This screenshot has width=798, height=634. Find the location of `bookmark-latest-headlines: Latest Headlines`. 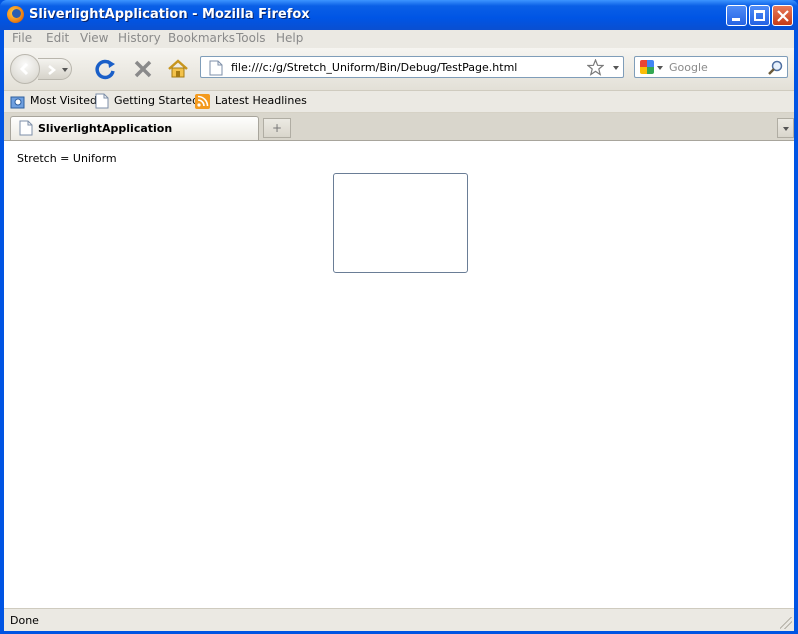

bookmark-latest-headlines: Latest Headlines is located at coordinates (261, 100).